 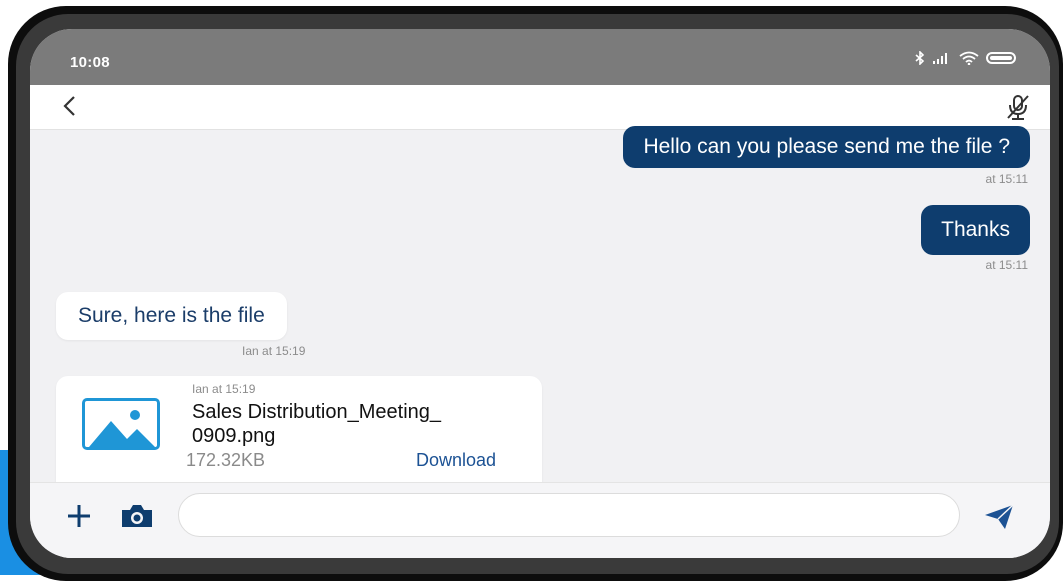 What do you see at coordinates (234, 436) in the screenshot?
I see `file-name-line2: 0909.png` at bounding box center [234, 436].